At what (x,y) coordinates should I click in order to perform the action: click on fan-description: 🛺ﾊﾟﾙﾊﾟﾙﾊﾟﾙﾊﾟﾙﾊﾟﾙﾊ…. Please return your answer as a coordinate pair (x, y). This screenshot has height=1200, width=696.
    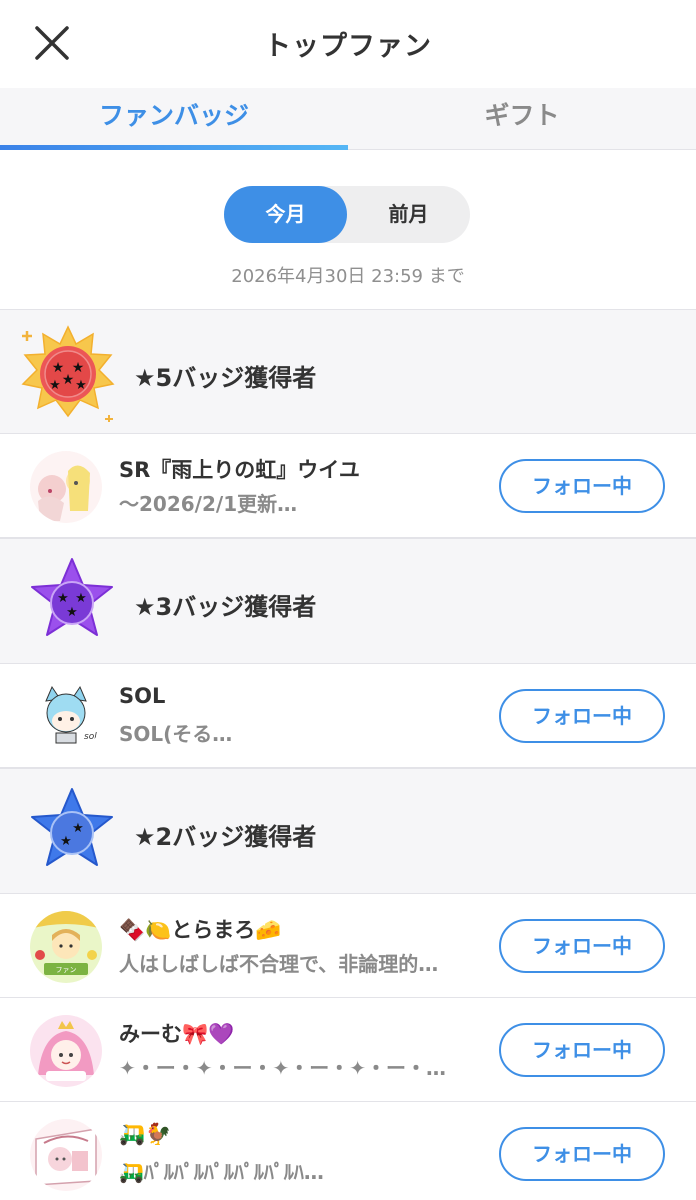
    Looking at the image, I should click on (221, 1172).